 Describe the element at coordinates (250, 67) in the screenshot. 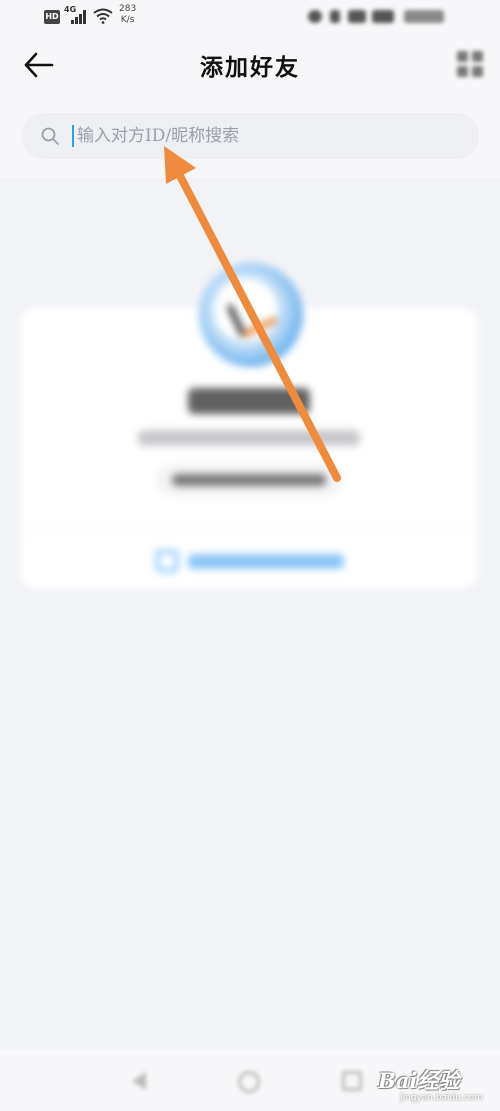

I see `page-title: 添加好友` at that location.